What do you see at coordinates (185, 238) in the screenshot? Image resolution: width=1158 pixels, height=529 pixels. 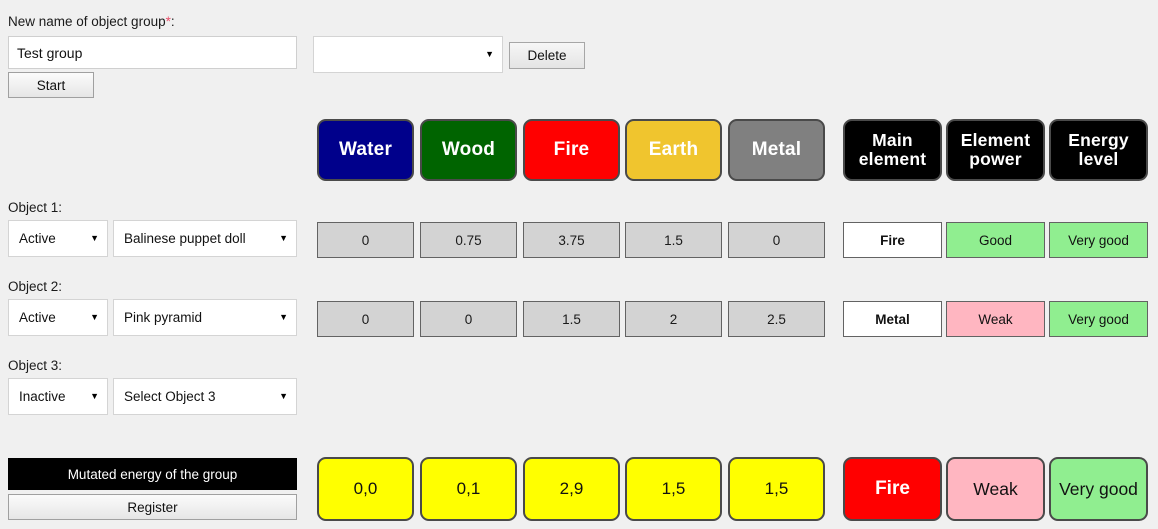 I see `object-name-value: Balinese puppet doll` at bounding box center [185, 238].